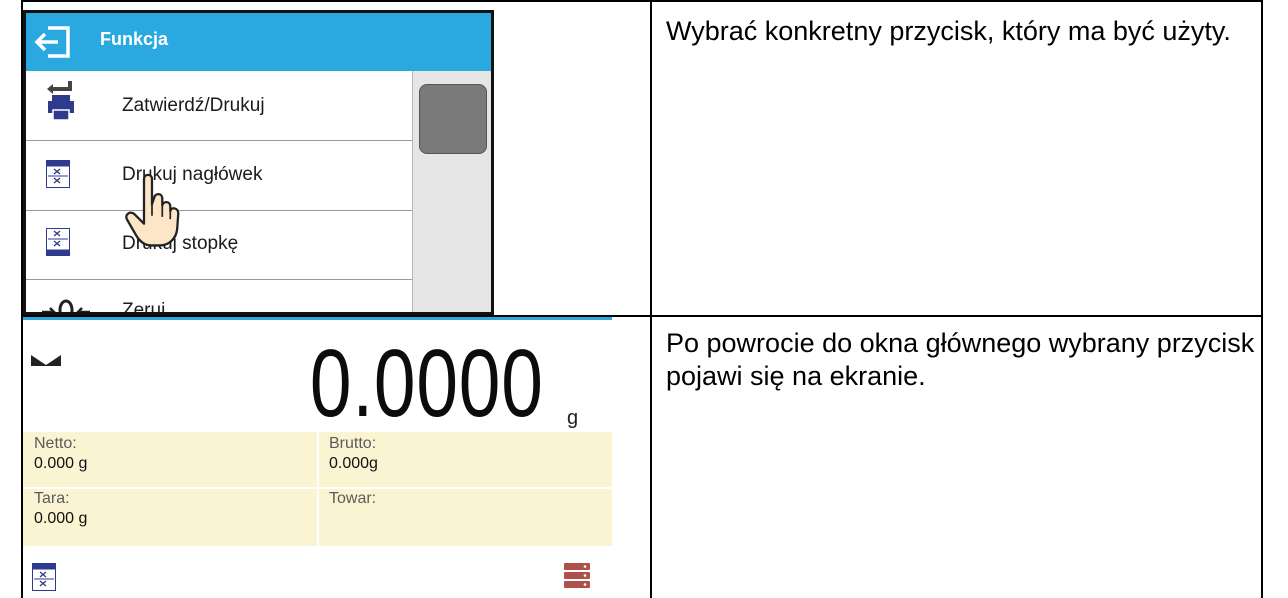  What do you see at coordinates (134, 39) in the screenshot?
I see `menu-title: Funkcja` at bounding box center [134, 39].